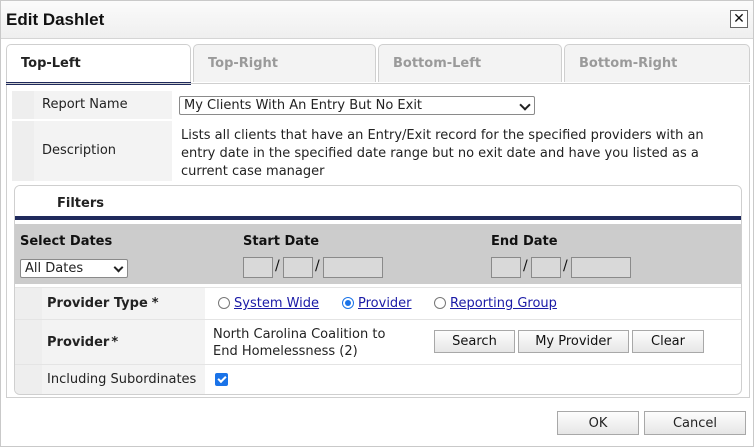  I want to click on description-label: Description, so click(103, 151).